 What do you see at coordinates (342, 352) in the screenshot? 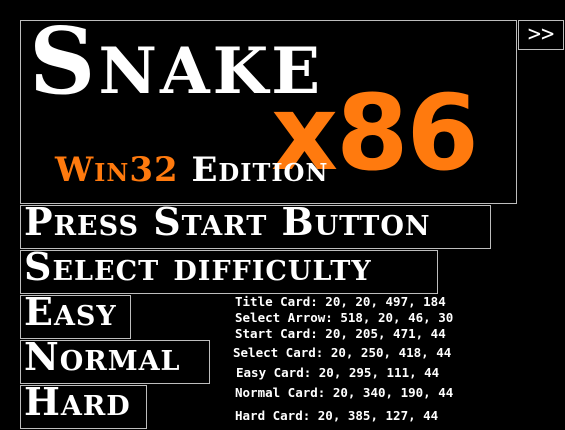
I see `debug-select-card: Select Card: 20, 250, 418, 44` at bounding box center [342, 352].